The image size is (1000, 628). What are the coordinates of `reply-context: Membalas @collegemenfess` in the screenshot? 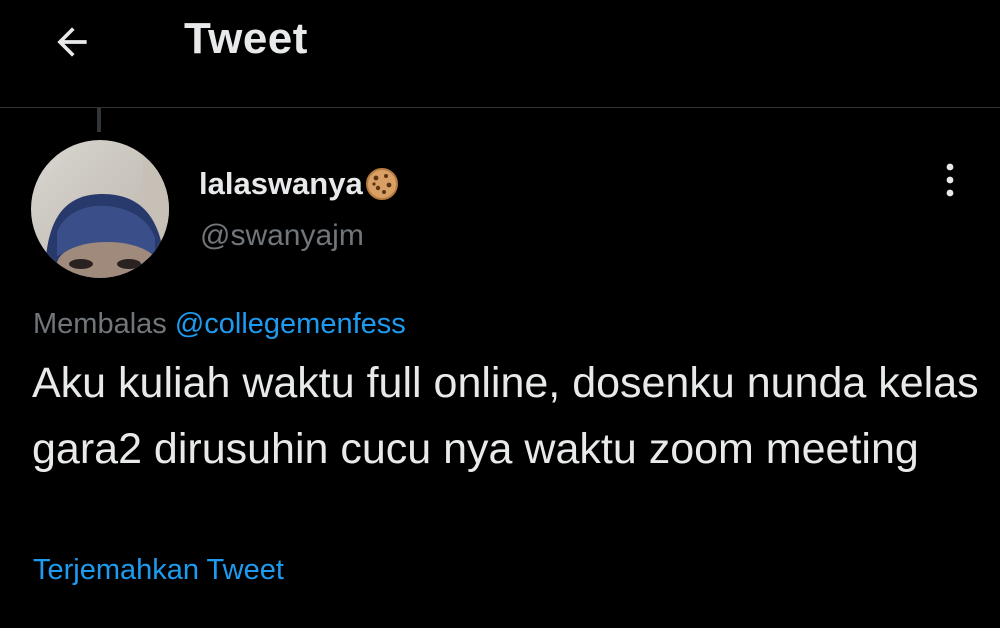 It's located at (219, 324).